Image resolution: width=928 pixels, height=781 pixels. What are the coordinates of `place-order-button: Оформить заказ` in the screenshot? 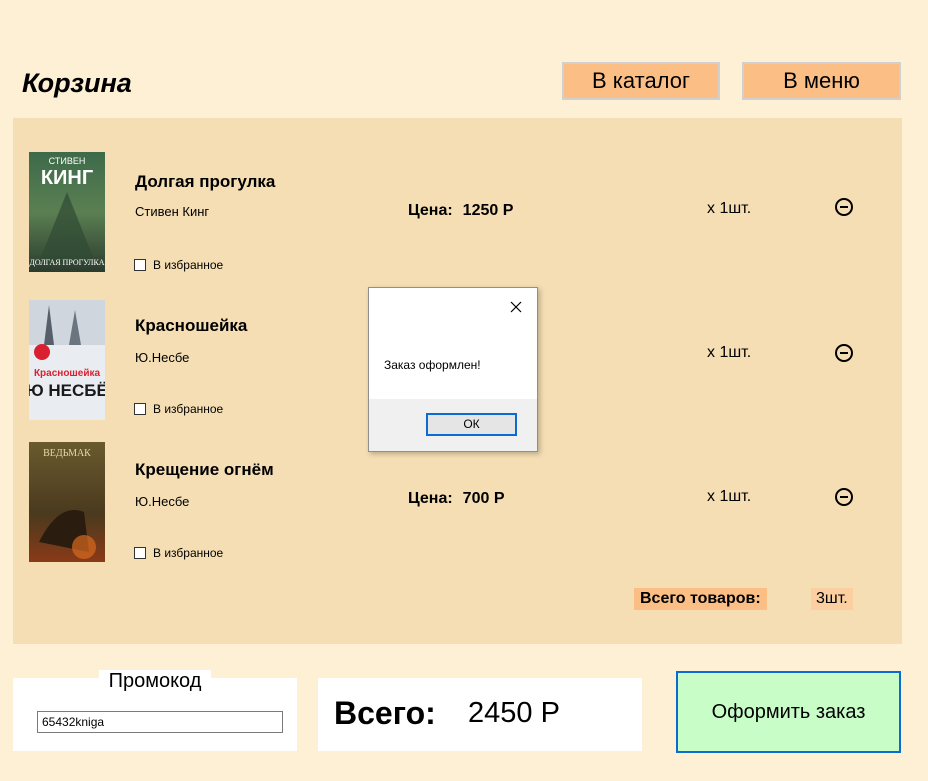 It's located at (788, 712).